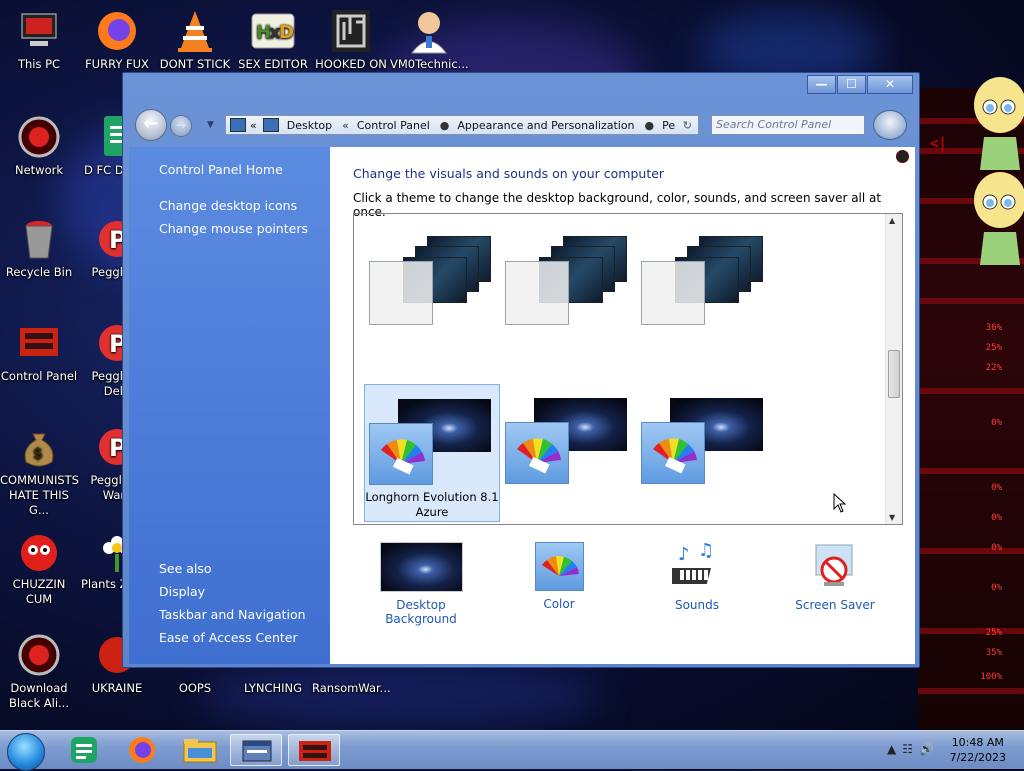 The width and height of the screenshot is (1024, 771). I want to click on help-icon-small, so click(902, 156).